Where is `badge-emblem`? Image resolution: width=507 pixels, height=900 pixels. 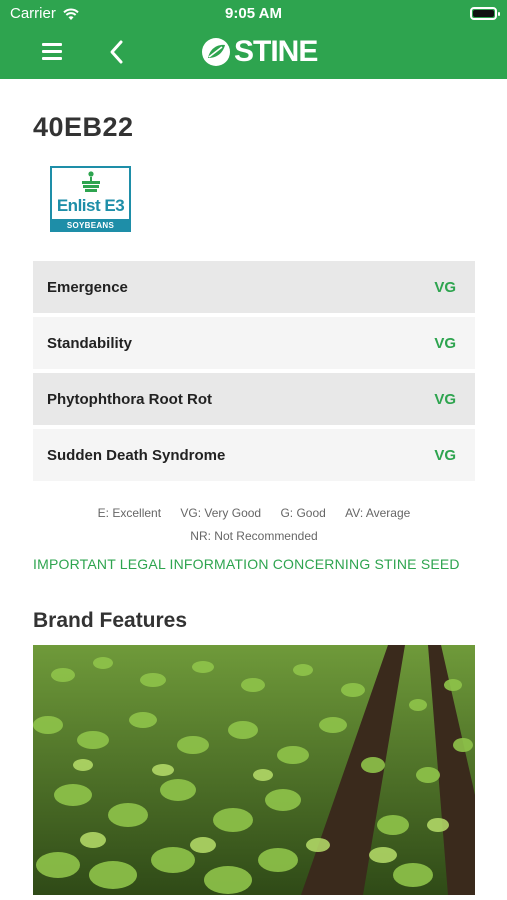
badge-emblem is located at coordinates (90, 183).